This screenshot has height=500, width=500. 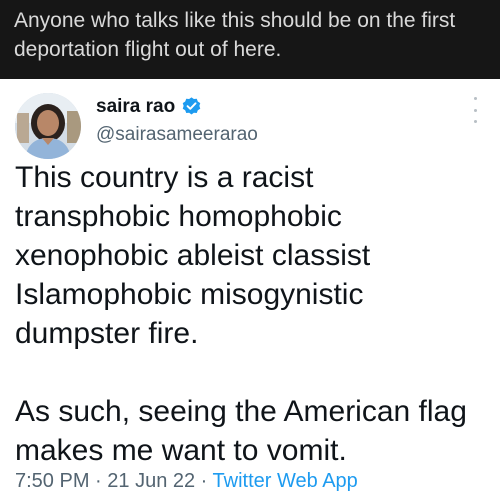 What do you see at coordinates (52, 481) in the screenshot?
I see `tweet-time: 7:50 PM` at bounding box center [52, 481].